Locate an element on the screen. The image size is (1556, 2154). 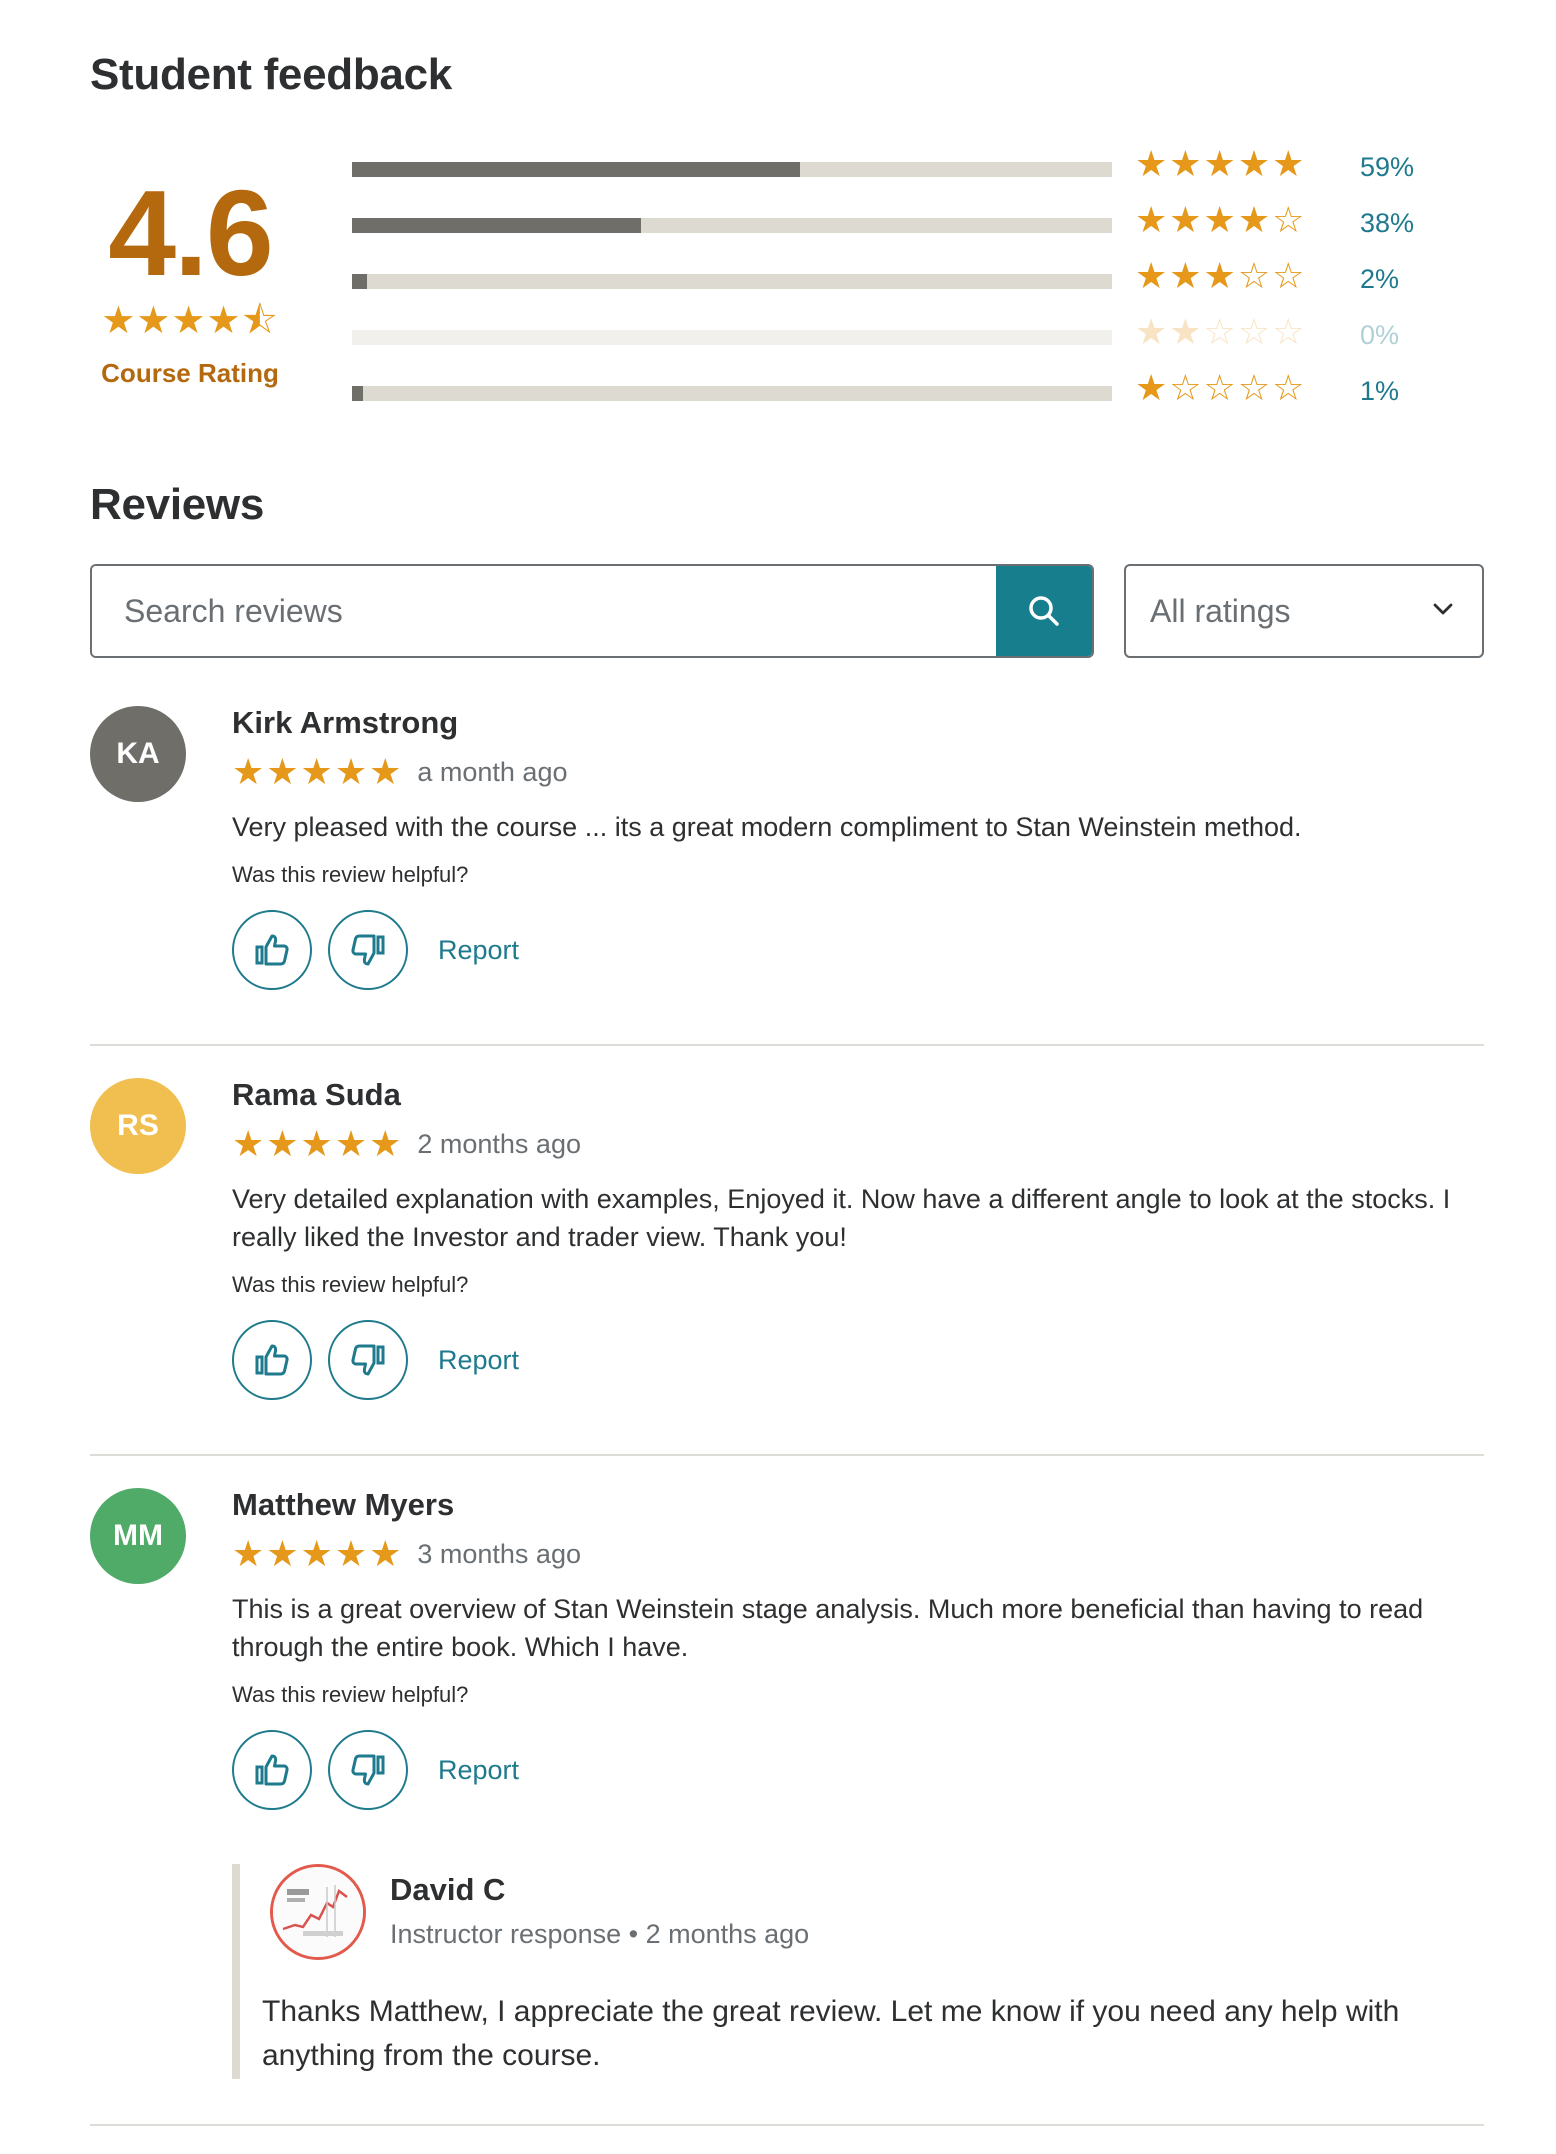
avatar: KA is located at coordinates (138, 754).